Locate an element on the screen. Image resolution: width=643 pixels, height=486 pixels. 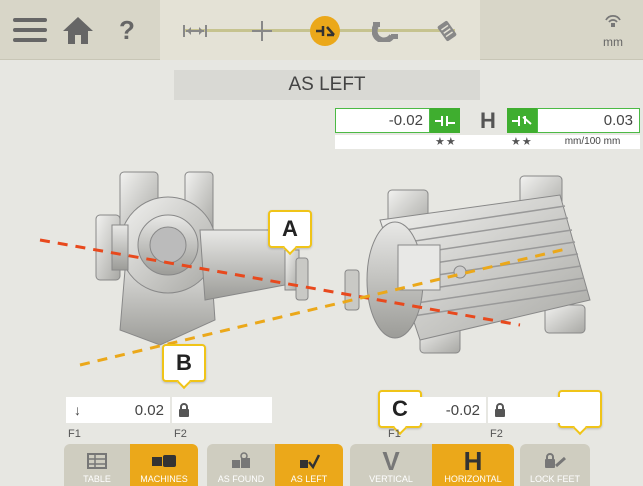
horizontal-value: 0.03 is located at coordinates (588, 120).